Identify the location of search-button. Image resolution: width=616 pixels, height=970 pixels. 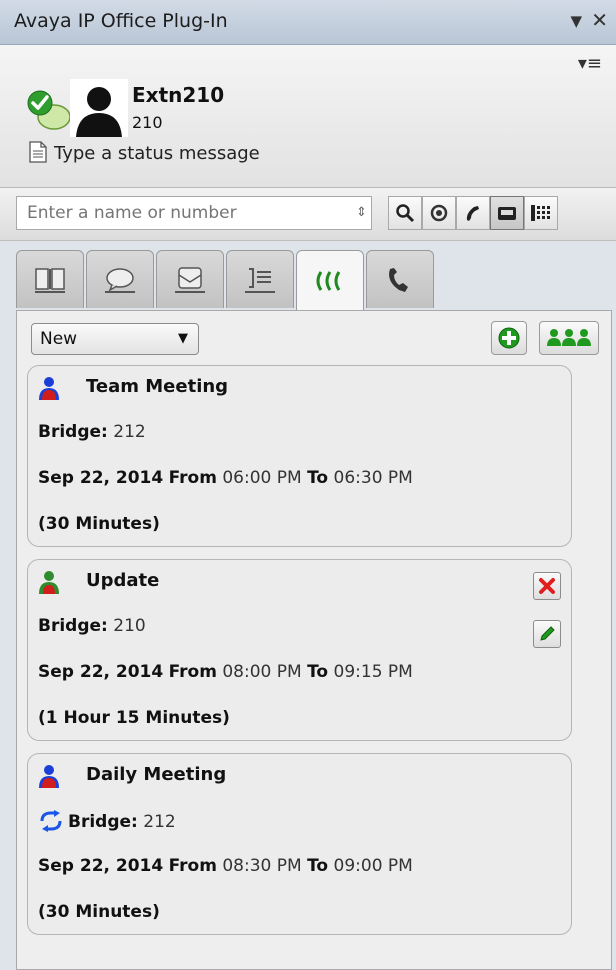
(405, 213).